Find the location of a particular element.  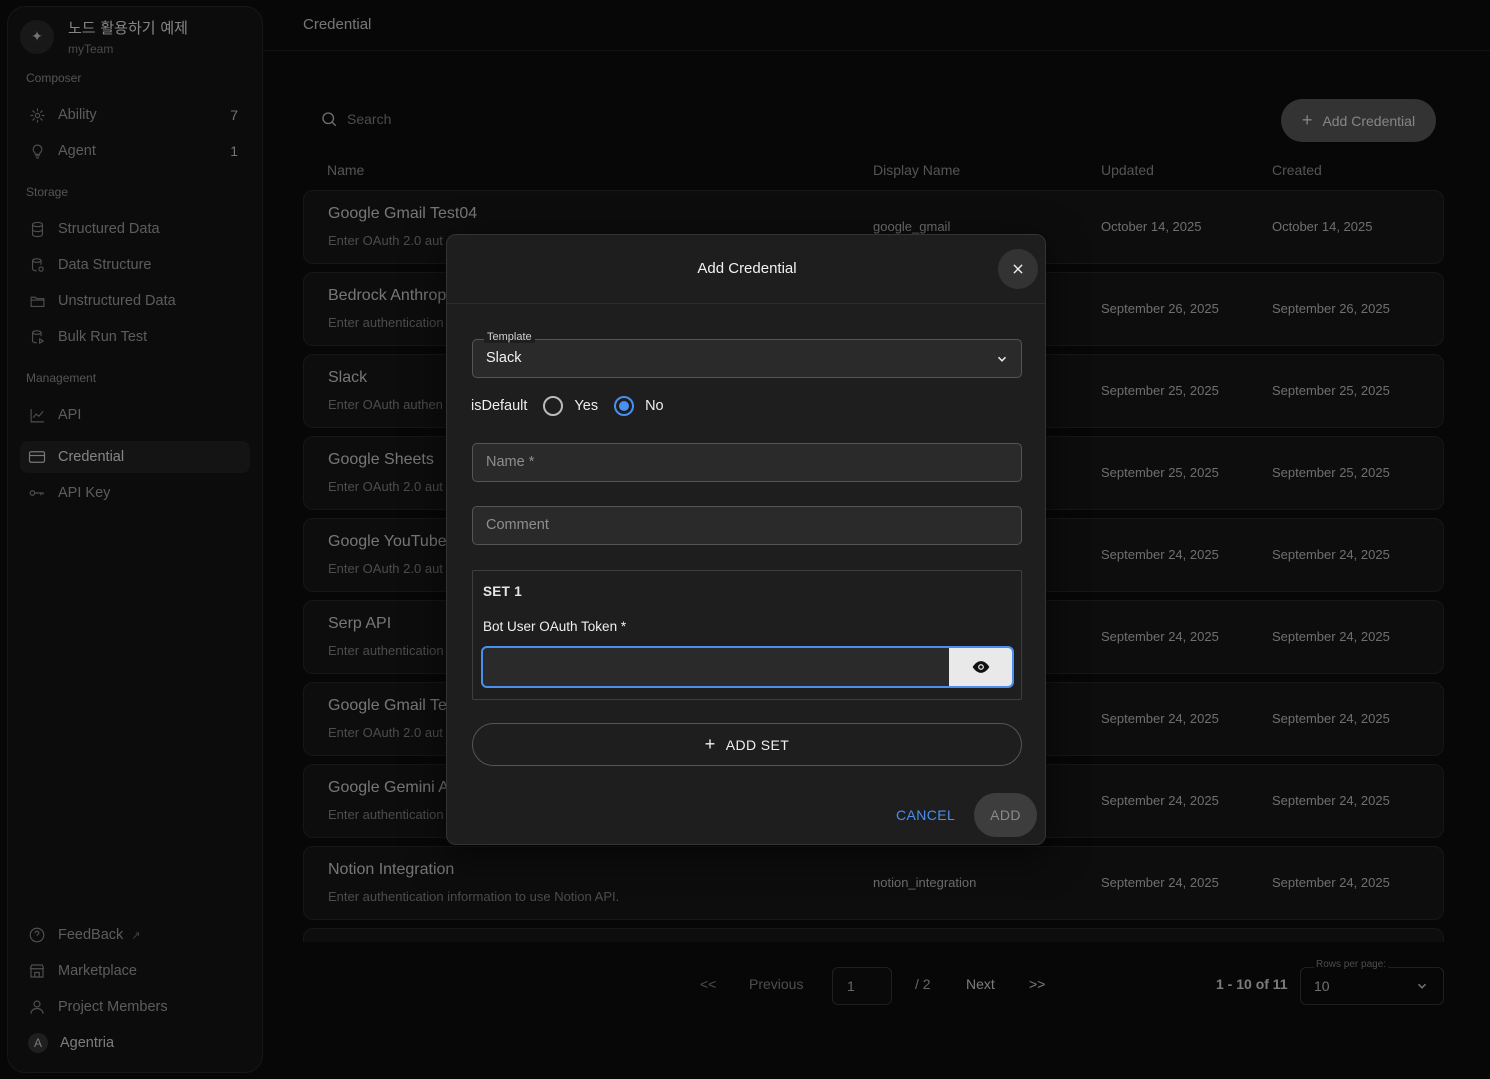

is-default-label: isDefault is located at coordinates (499, 406).